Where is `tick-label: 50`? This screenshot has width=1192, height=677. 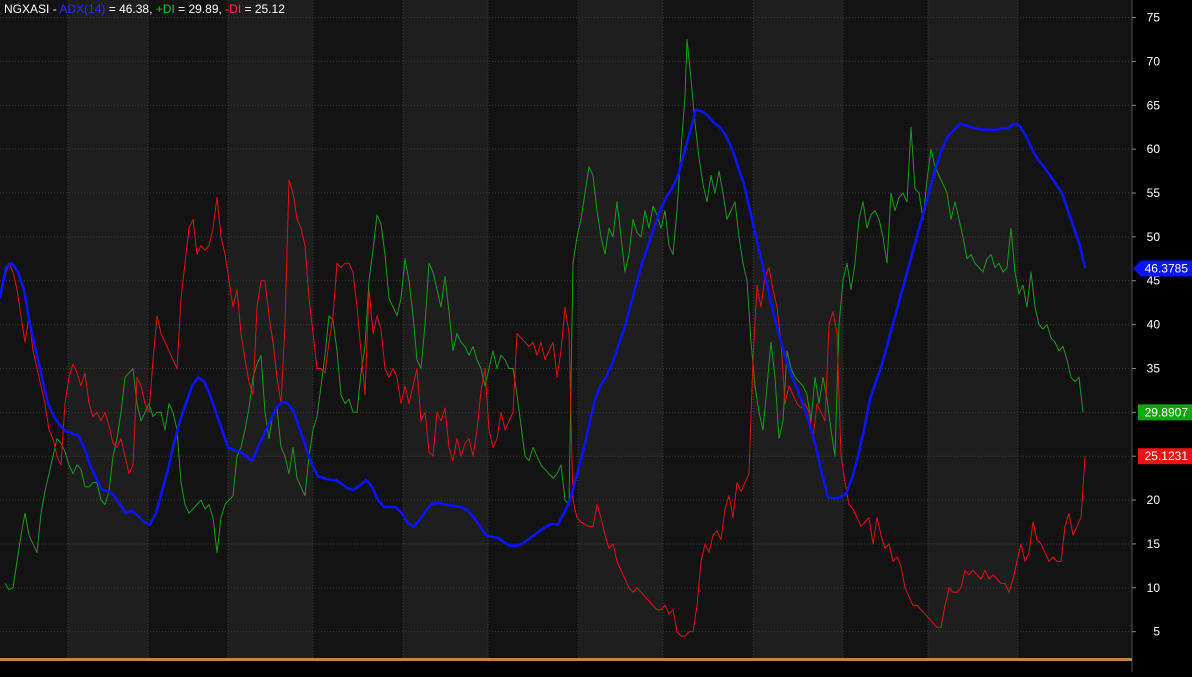 tick-label: 50 is located at coordinates (1154, 237).